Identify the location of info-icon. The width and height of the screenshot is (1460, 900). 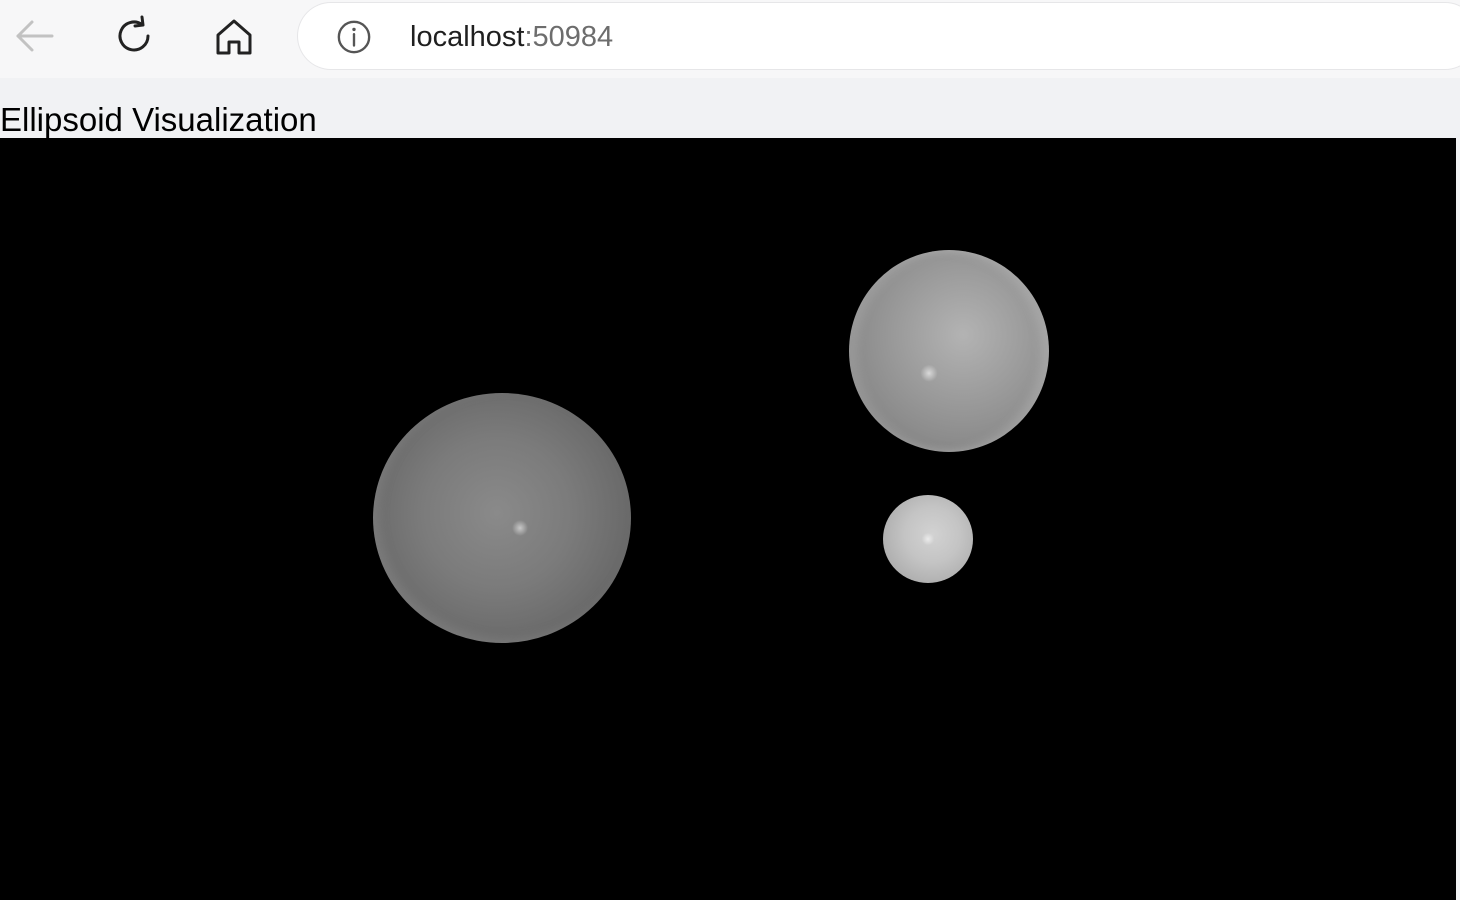
(354, 37).